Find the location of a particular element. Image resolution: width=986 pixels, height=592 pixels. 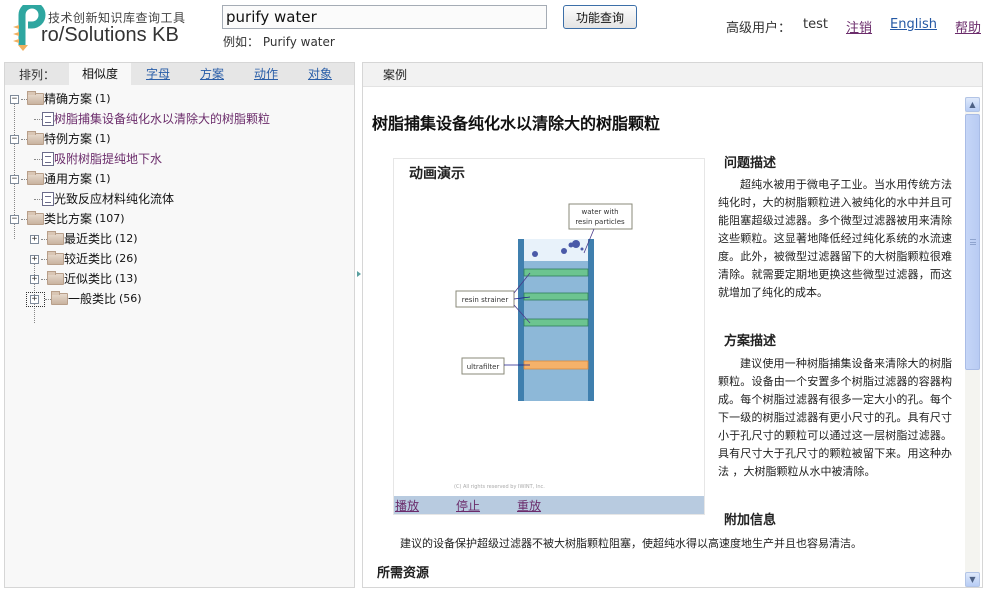

search-example: 例如： Purify water is located at coordinates (279, 42).